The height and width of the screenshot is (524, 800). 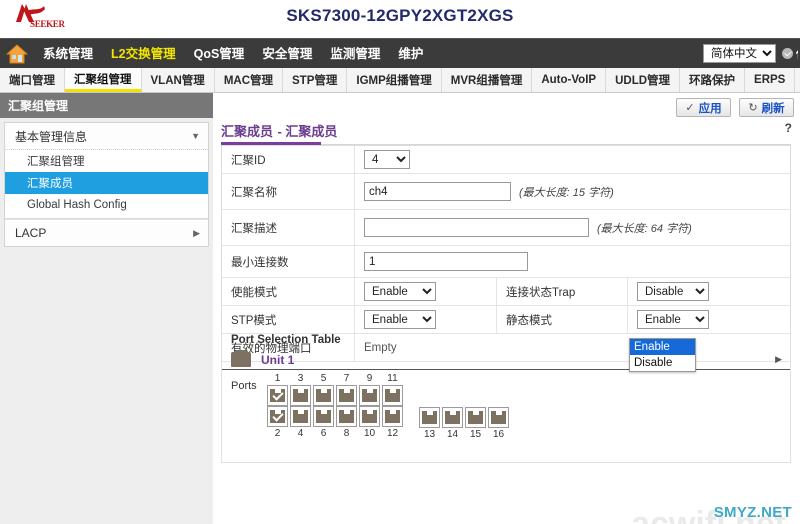 I want to click on enable-mode-select: Enable, so click(x=400, y=291).